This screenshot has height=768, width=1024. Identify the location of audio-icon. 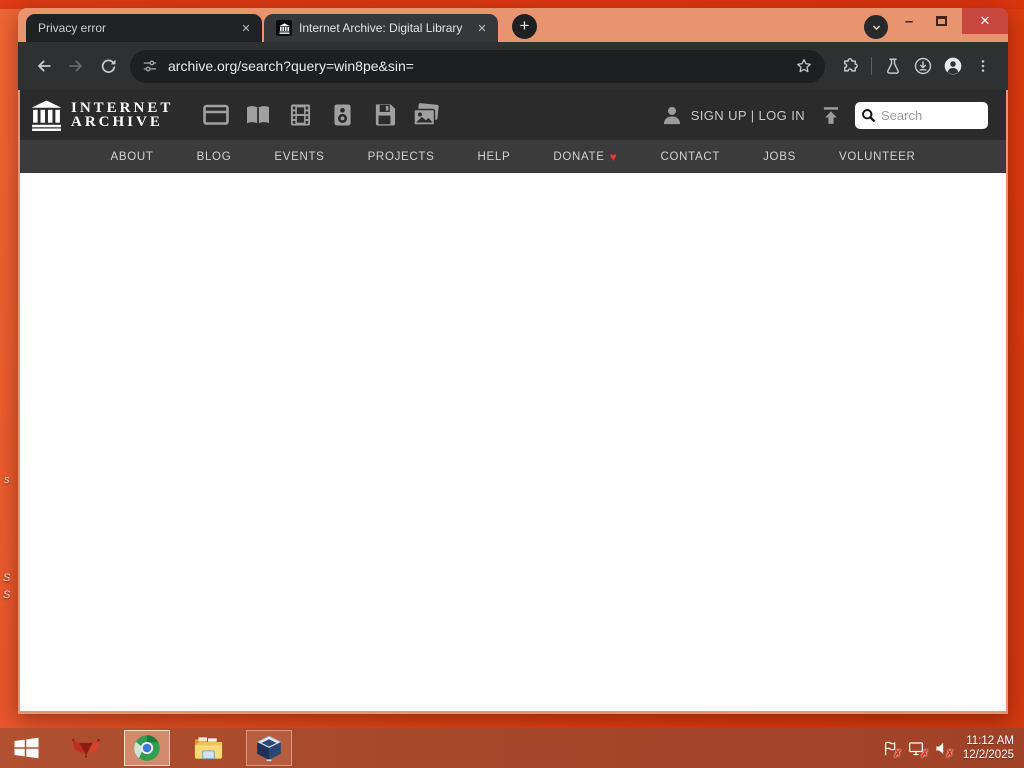
(342, 115).